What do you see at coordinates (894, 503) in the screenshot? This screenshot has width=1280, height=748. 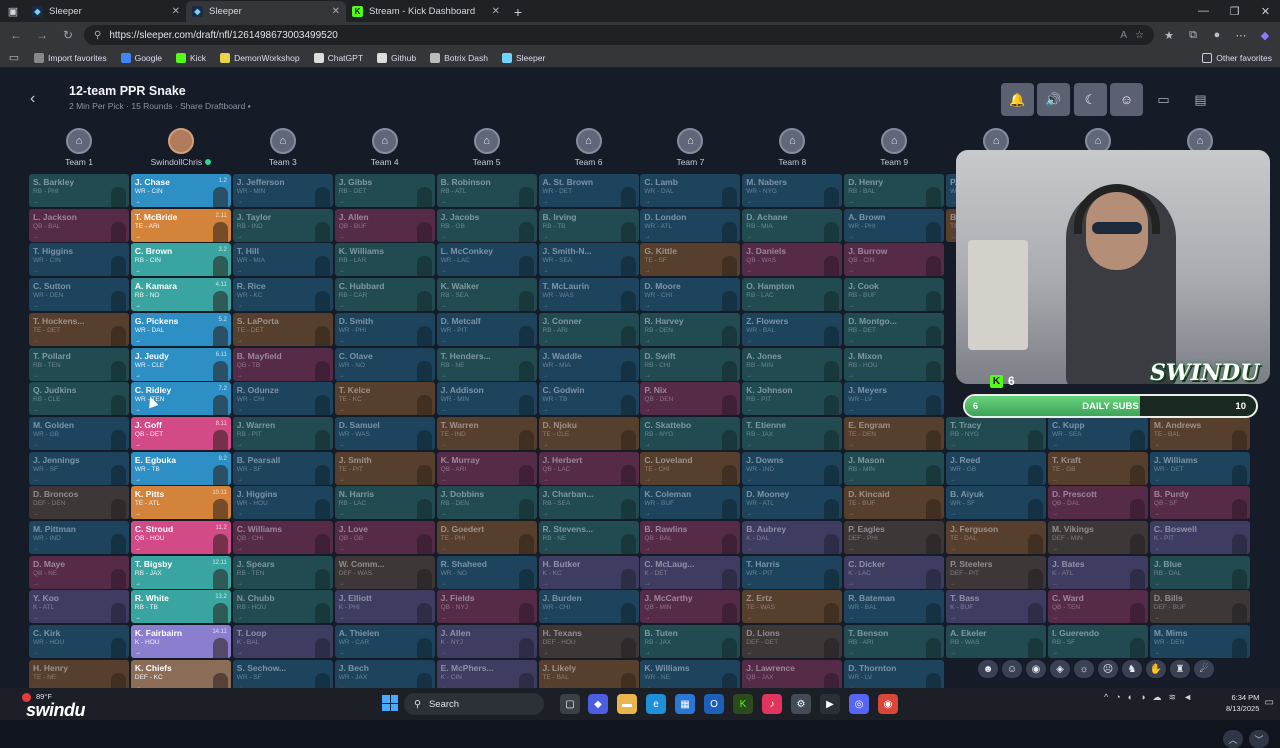 I see `pick-cell: D. Kincaid TE - BUF →` at bounding box center [894, 503].